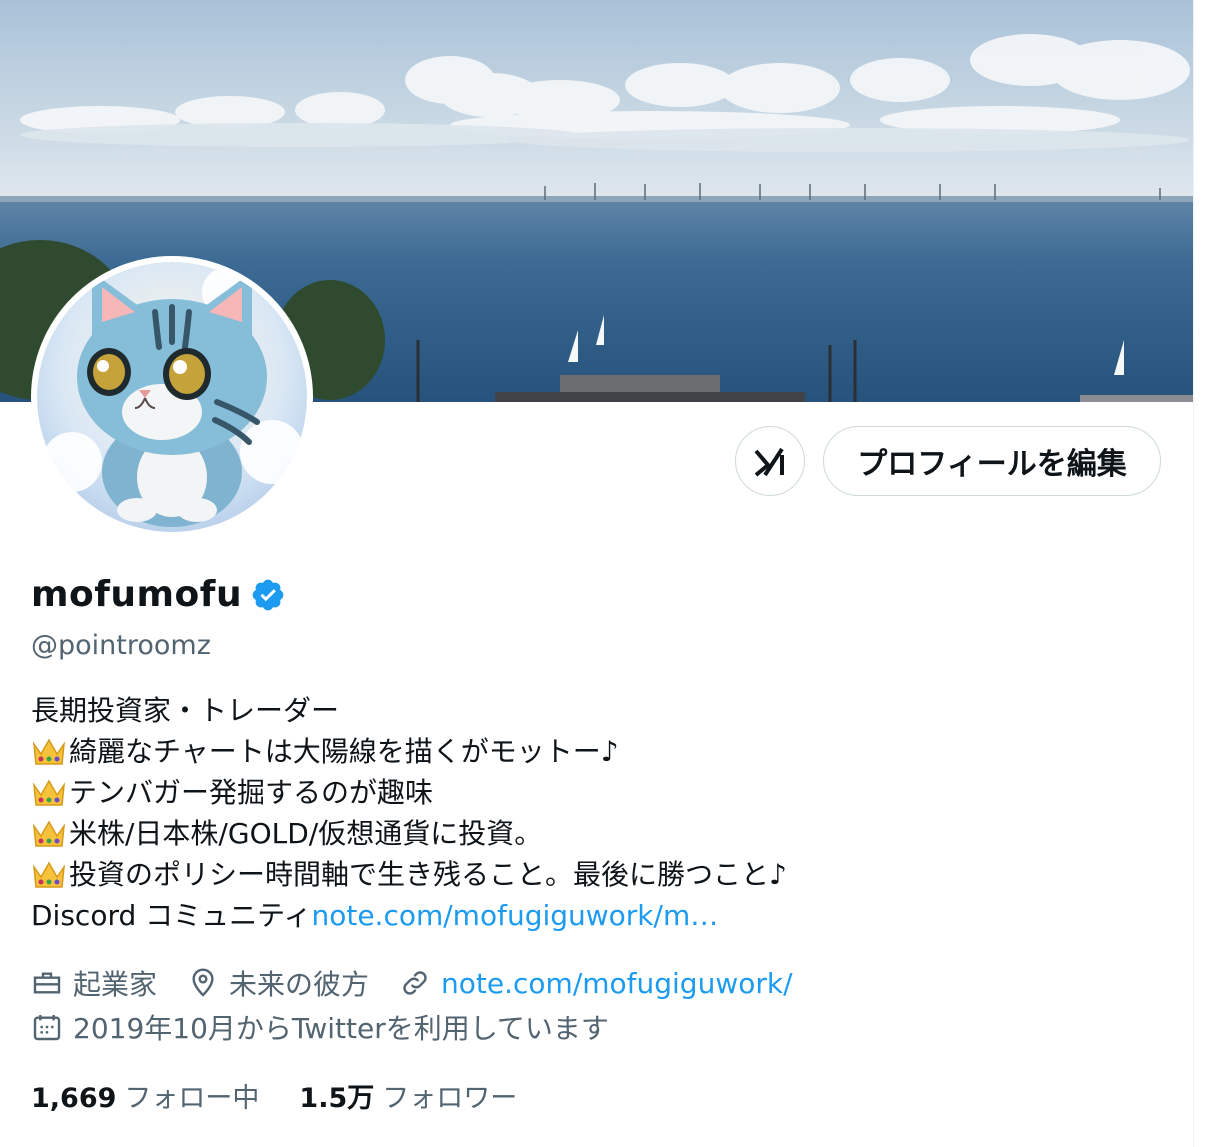 Image resolution: width=1215 pixels, height=1147 pixels. I want to click on bio-text: 投資のポリシー時間軸で生き残ること。最後に勝つこと♪, so click(428, 874).